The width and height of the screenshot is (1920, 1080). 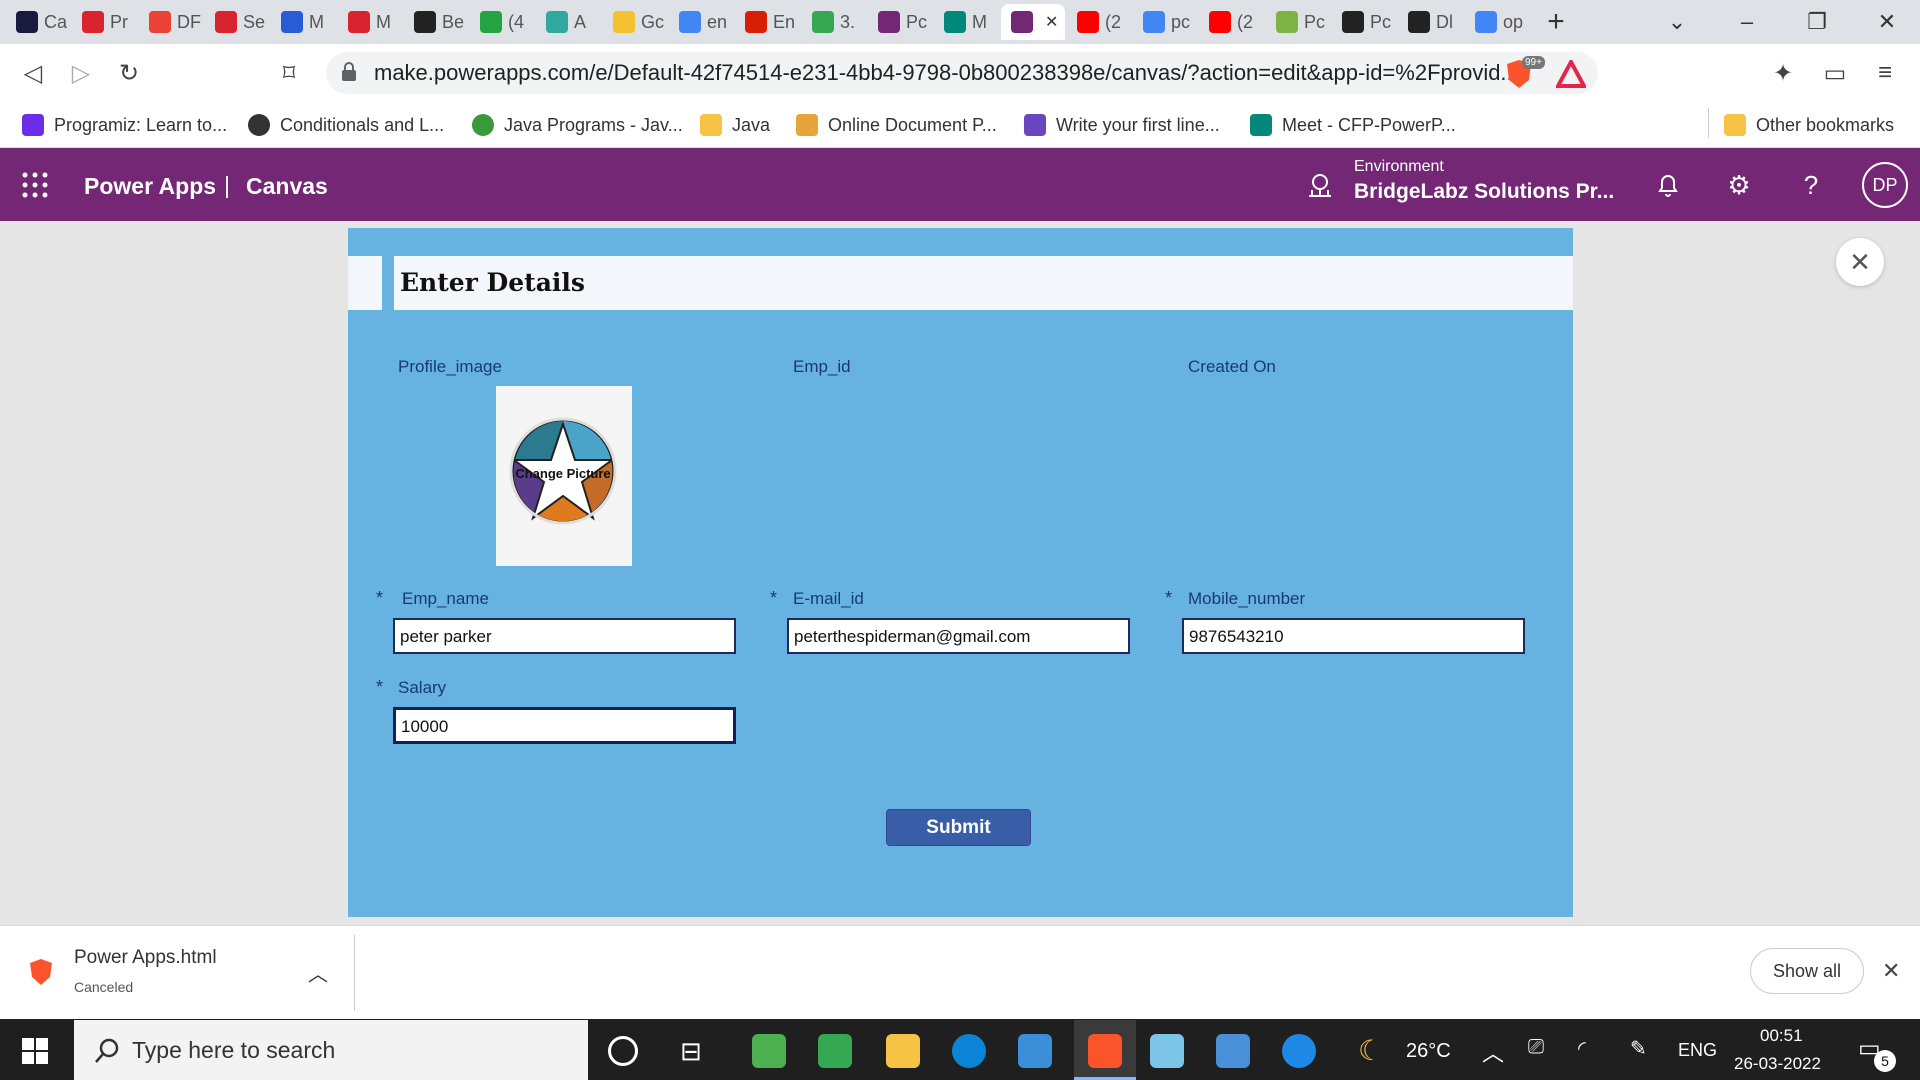 I want to click on browser-tab: En, so click(x=768, y=22).